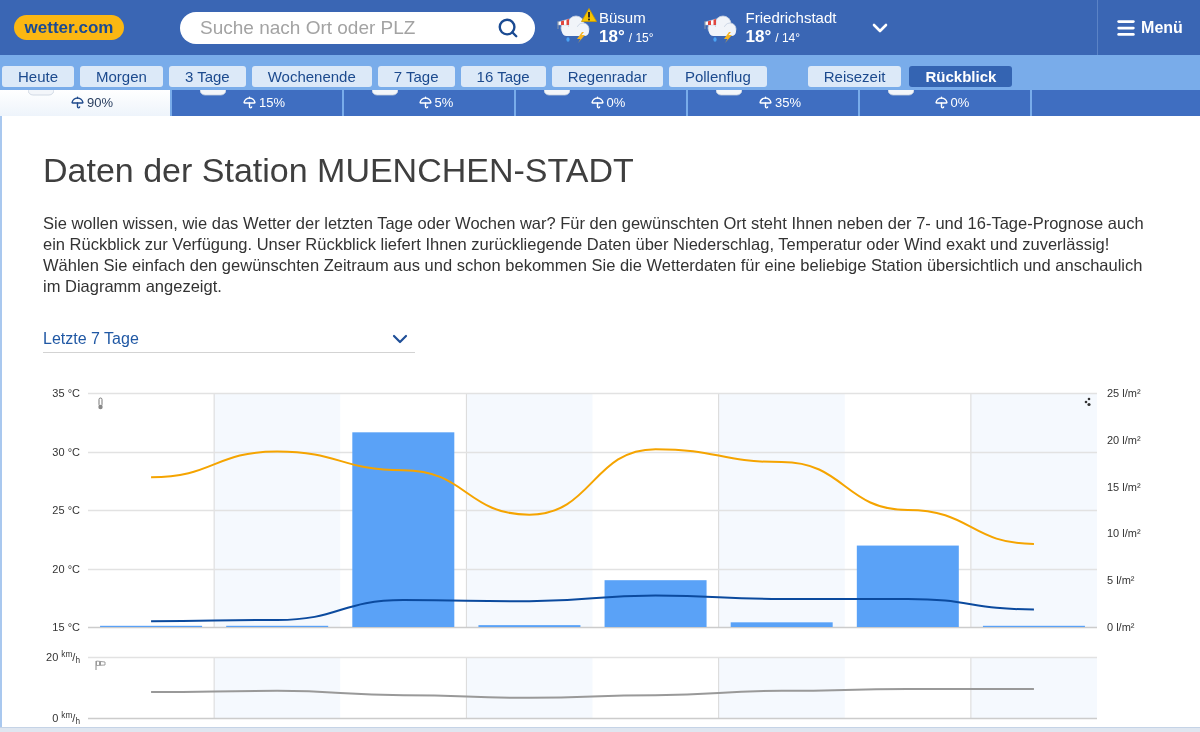 The image size is (1200, 732). I want to click on nav-tab: Wochenende, so click(311, 76).